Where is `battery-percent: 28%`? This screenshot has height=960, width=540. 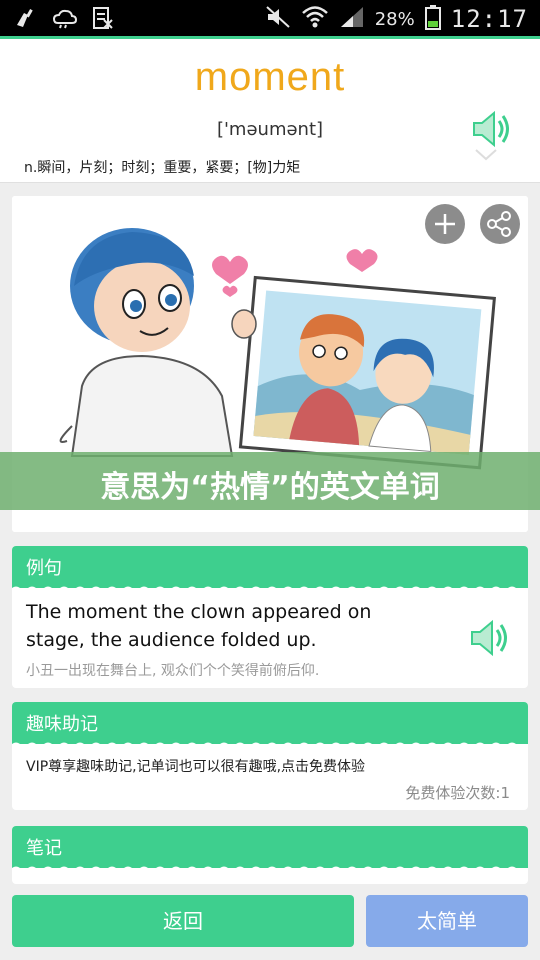 battery-percent: 28% is located at coordinates (394, 19).